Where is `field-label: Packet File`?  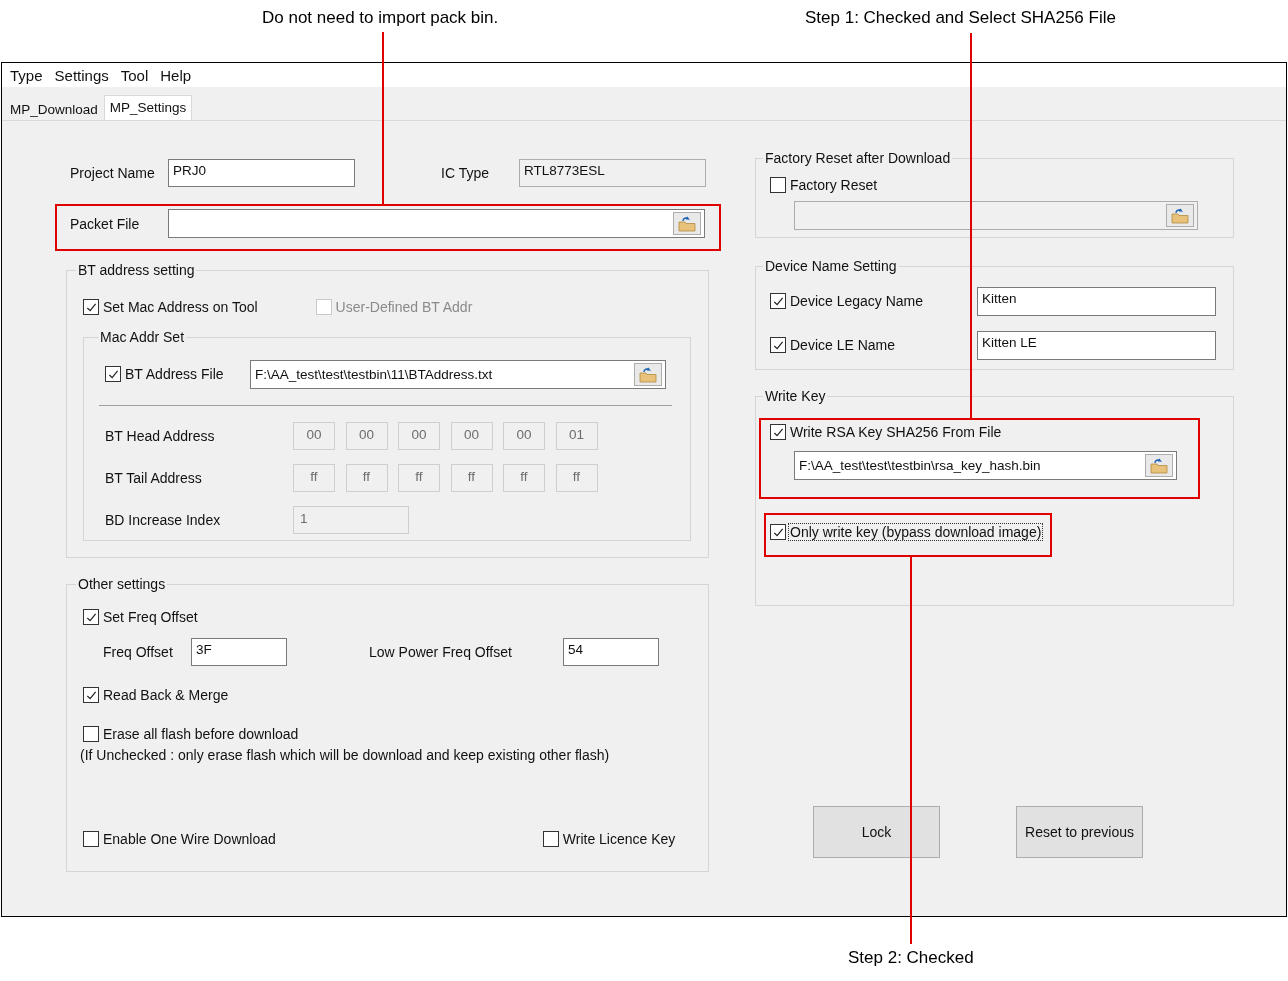 field-label: Packet File is located at coordinates (105, 223).